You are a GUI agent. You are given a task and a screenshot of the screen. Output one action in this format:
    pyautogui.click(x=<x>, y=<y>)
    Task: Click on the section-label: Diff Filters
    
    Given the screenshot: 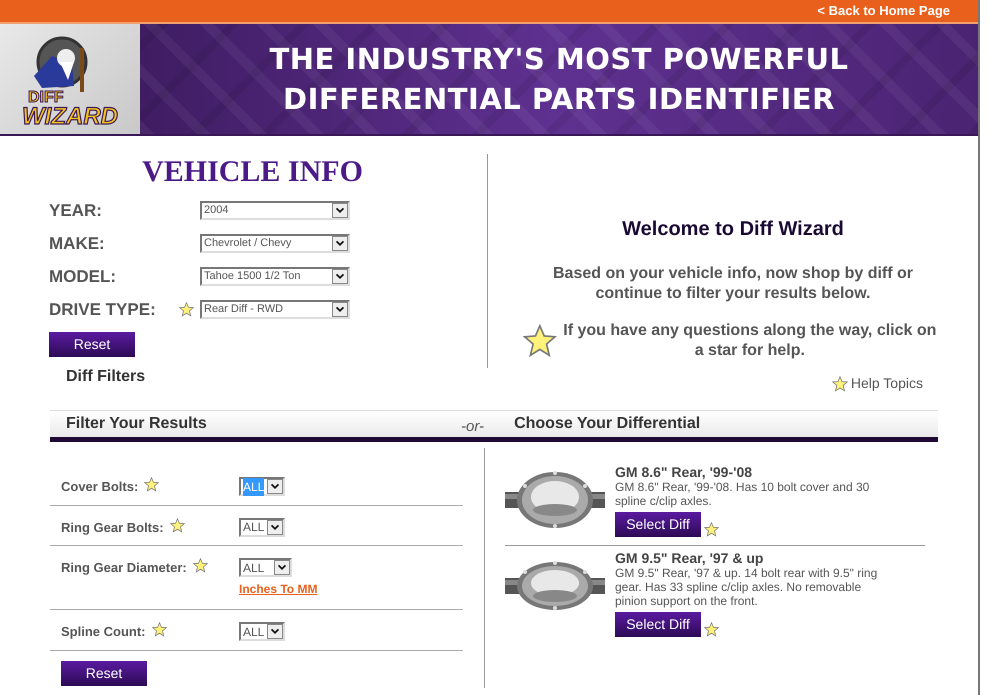 What is the action you would take?
    pyautogui.click(x=106, y=377)
    